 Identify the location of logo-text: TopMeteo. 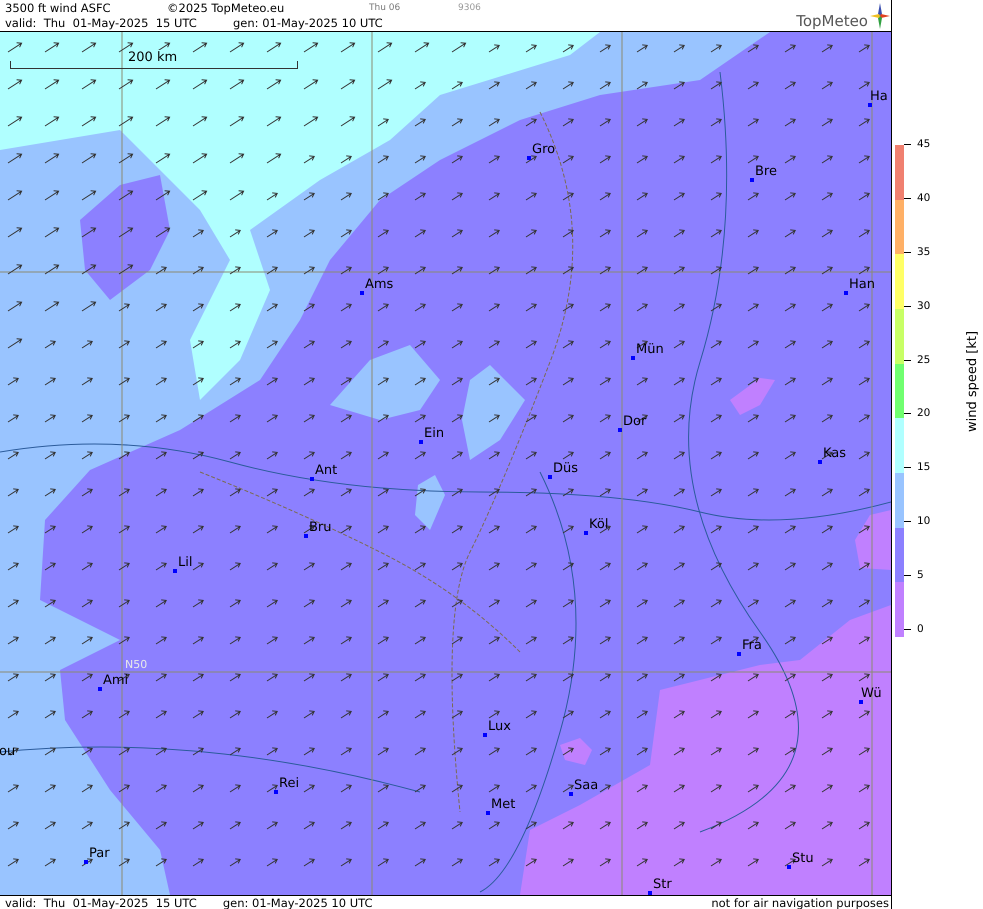
(832, 21).